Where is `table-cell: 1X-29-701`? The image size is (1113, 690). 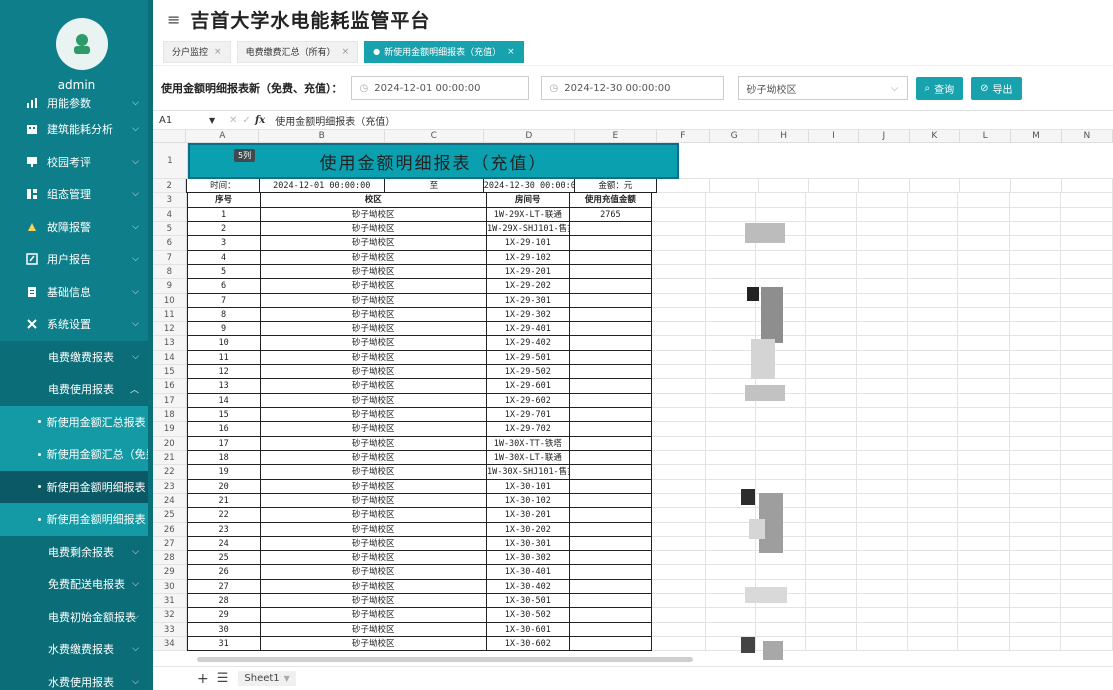 table-cell: 1X-29-701 is located at coordinates (528, 415).